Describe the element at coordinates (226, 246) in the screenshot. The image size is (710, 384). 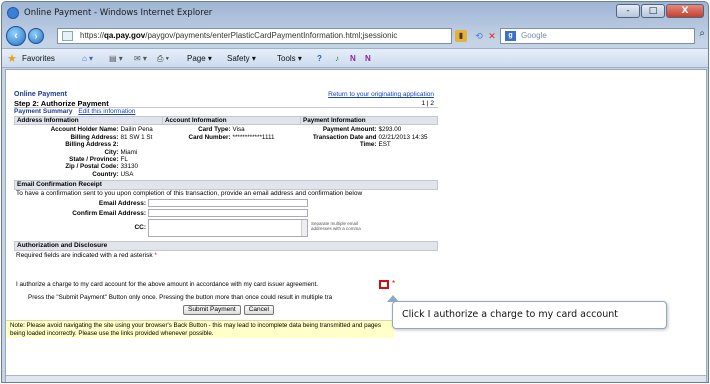
I see `auth-header: Authorization and Disclosure` at that location.